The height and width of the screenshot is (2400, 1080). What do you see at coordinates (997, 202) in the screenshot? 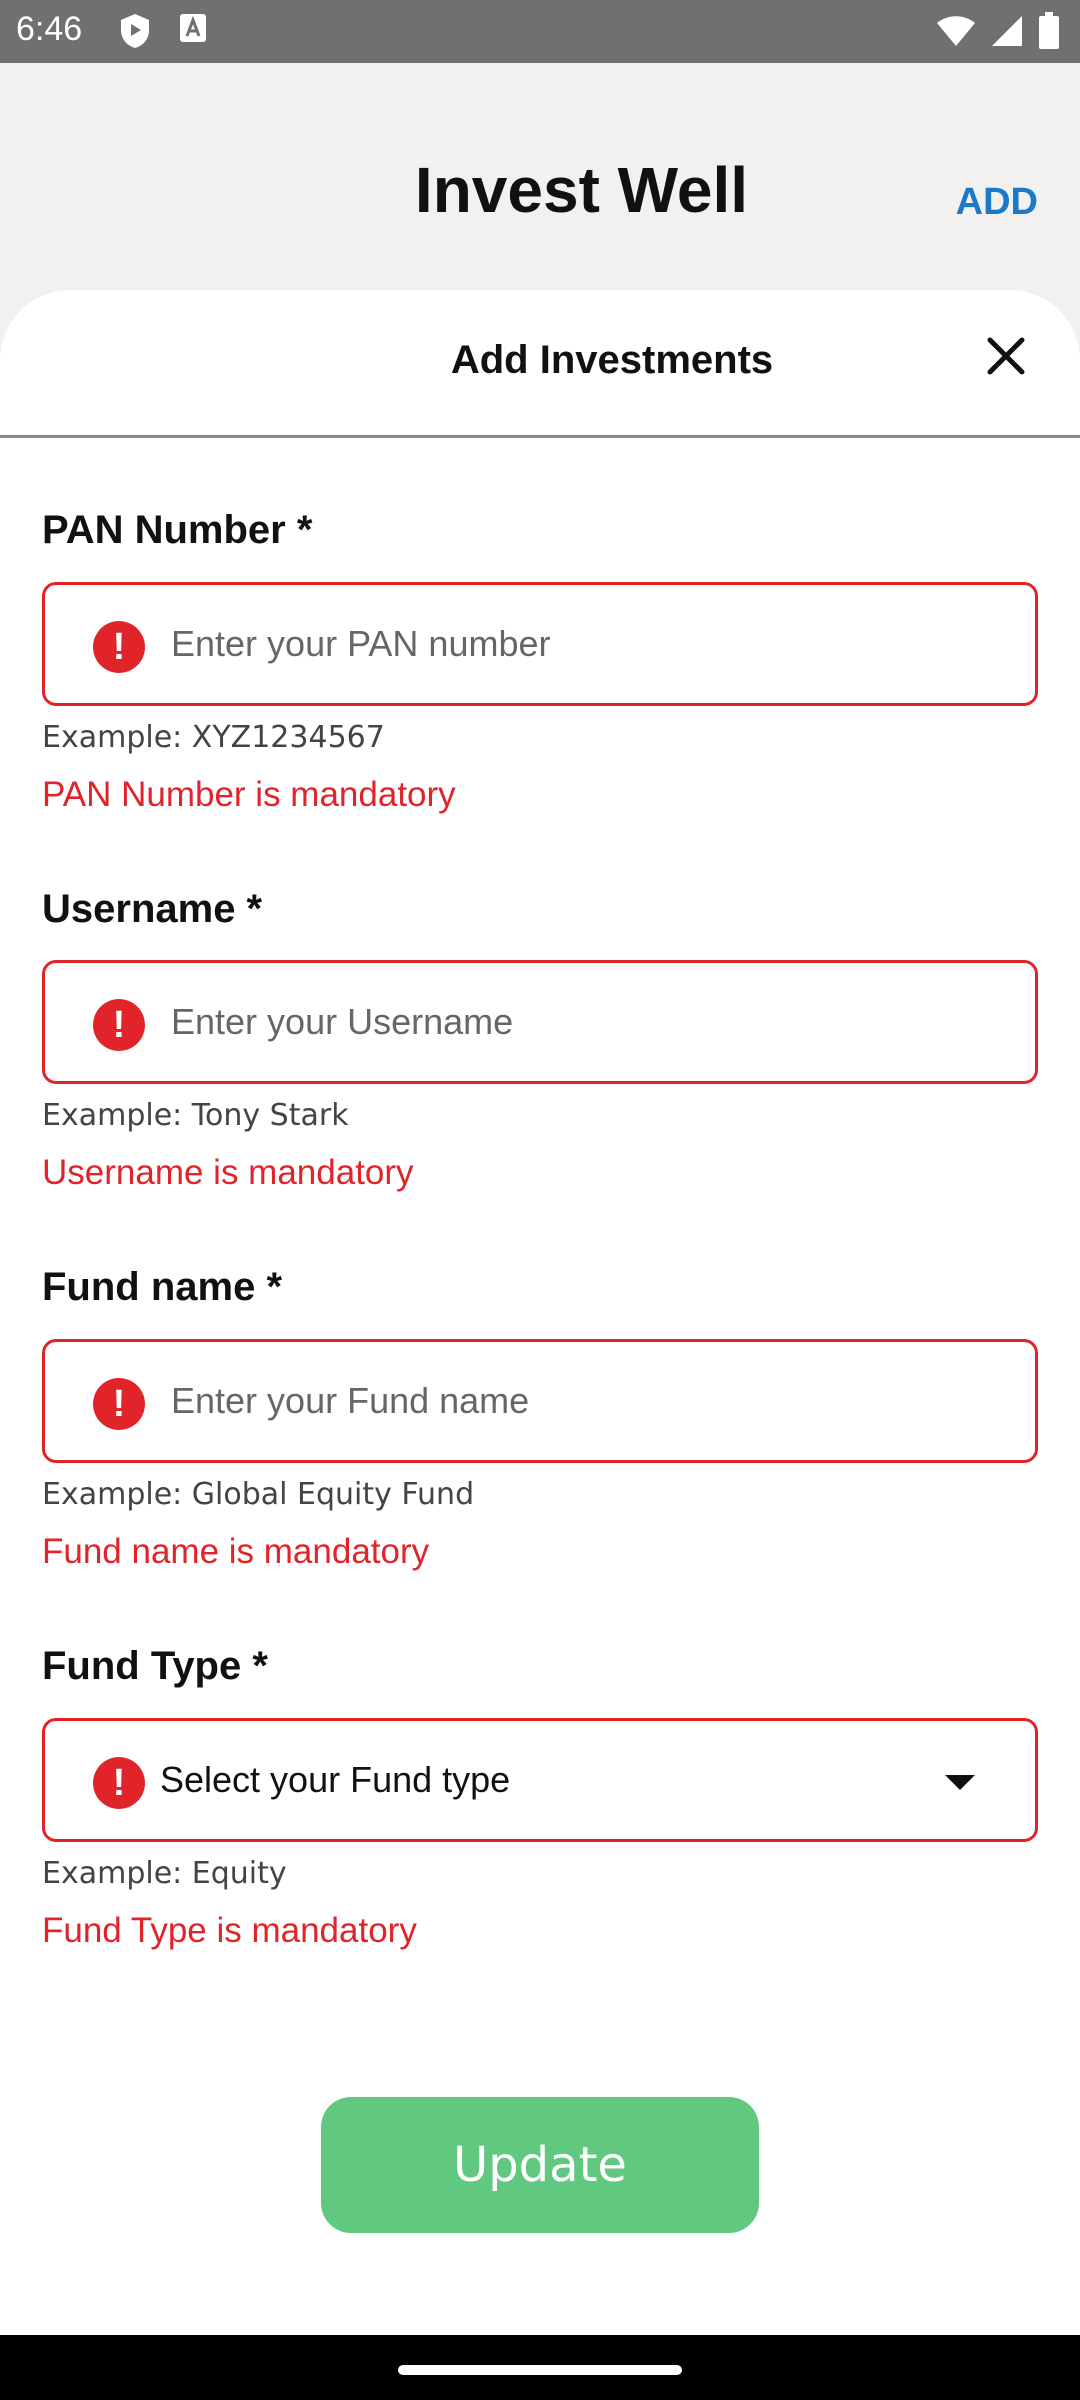
I see `add-button: ADD` at bounding box center [997, 202].